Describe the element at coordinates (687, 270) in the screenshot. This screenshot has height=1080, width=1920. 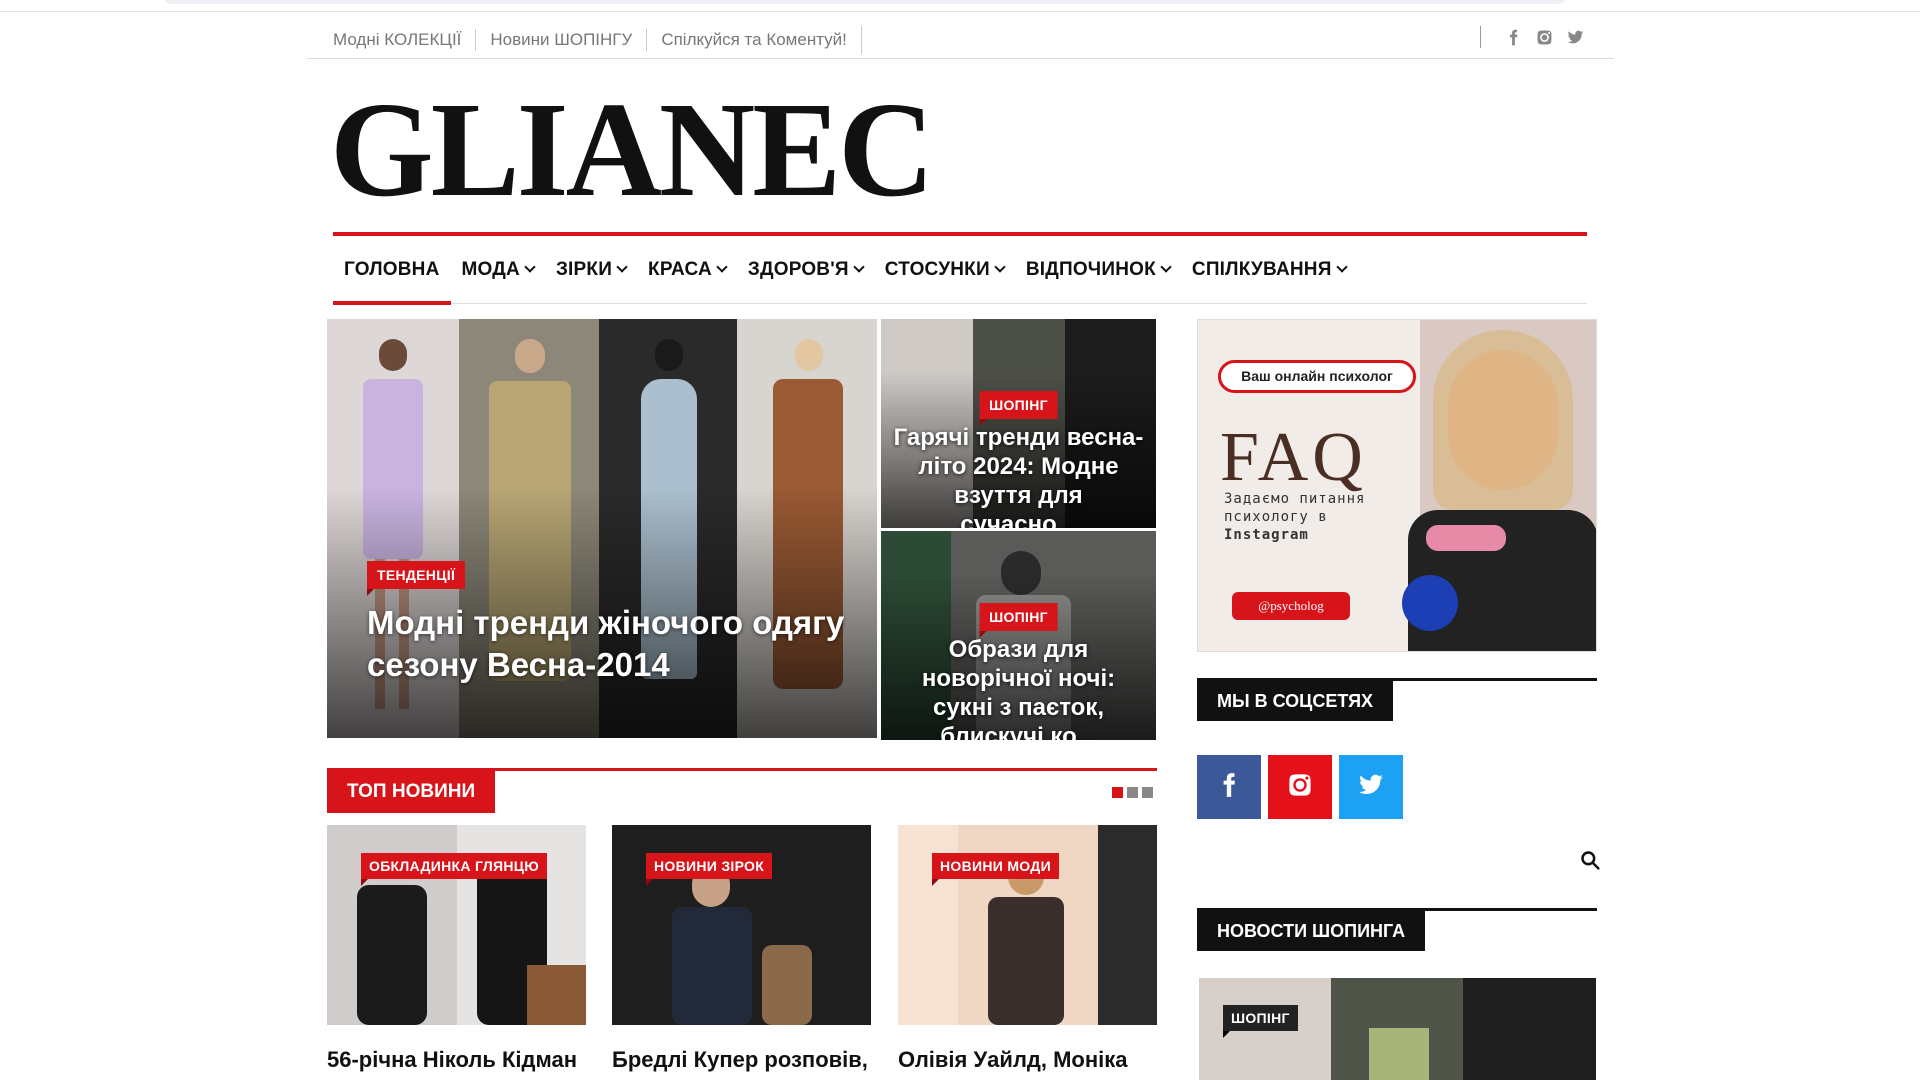
I see `nav-item-beauty: КРАСА` at that location.